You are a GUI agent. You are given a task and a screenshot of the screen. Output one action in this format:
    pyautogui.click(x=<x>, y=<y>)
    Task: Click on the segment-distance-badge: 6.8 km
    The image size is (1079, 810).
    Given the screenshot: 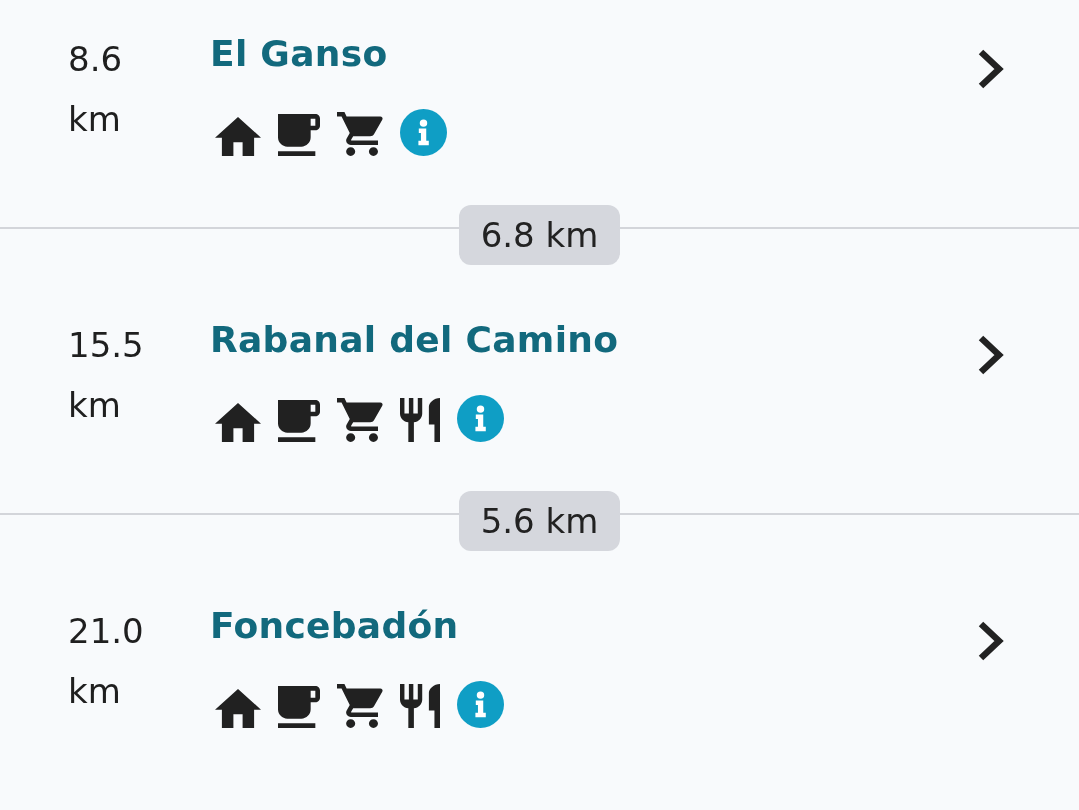 What is the action you would take?
    pyautogui.click(x=539, y=235)
    